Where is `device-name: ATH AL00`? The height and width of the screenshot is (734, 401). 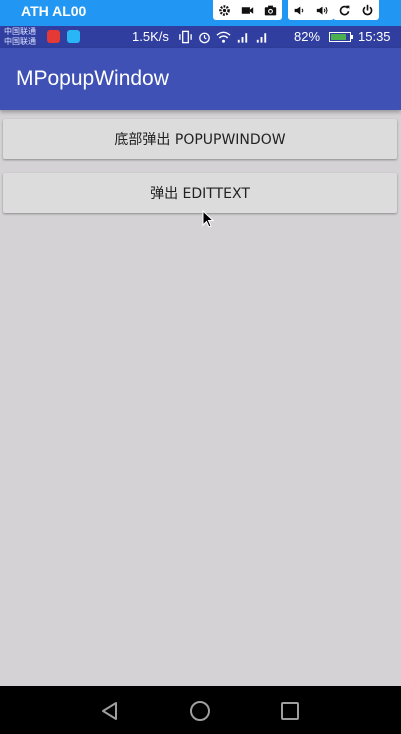 device-name: ATH AL00 is located at coordinates (54, 11).